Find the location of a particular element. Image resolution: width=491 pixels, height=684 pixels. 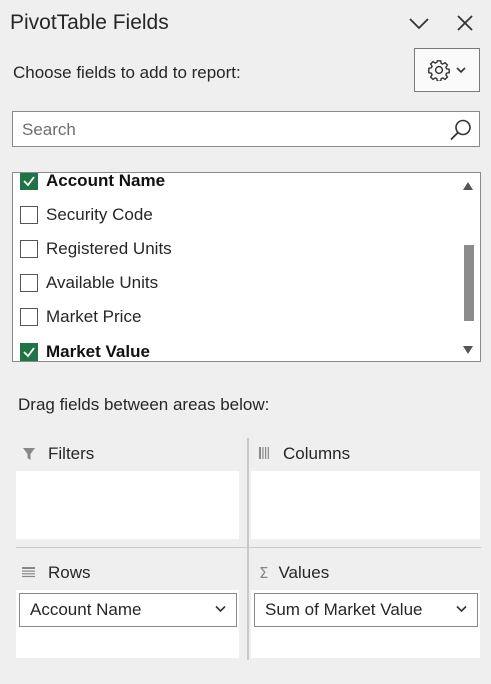

panel-title: PivotTable Fields is located at coordinates (89, 22).